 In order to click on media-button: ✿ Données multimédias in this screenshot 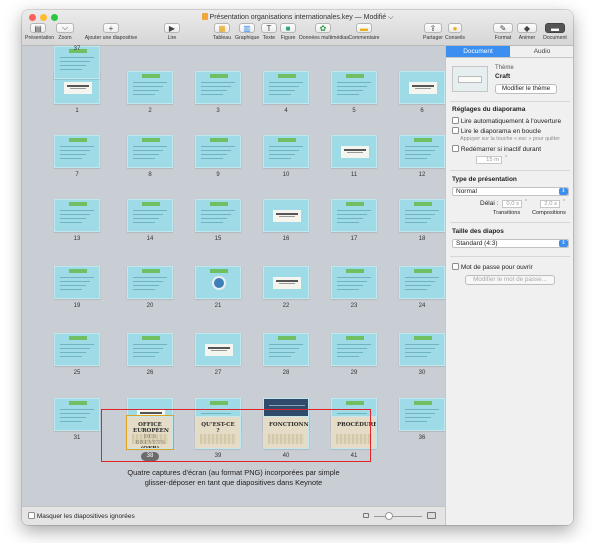, I will do `click(324, 32)`.